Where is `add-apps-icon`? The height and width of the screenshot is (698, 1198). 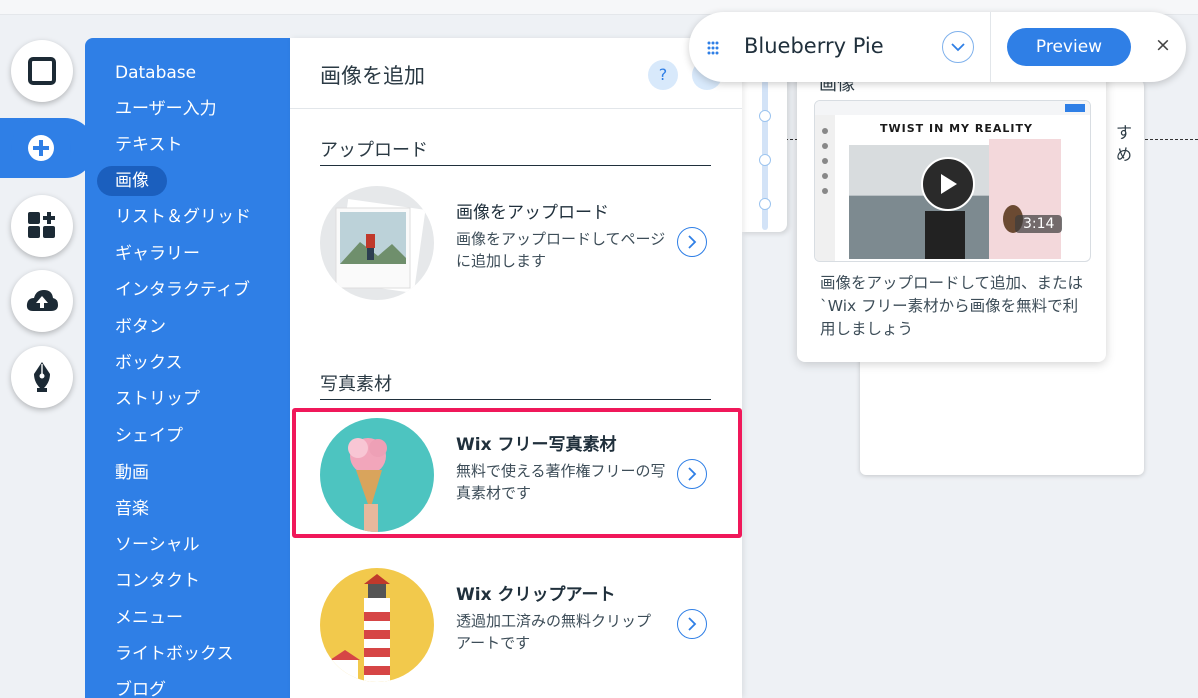 add-apps-icon is located at coordinates (41, 225).